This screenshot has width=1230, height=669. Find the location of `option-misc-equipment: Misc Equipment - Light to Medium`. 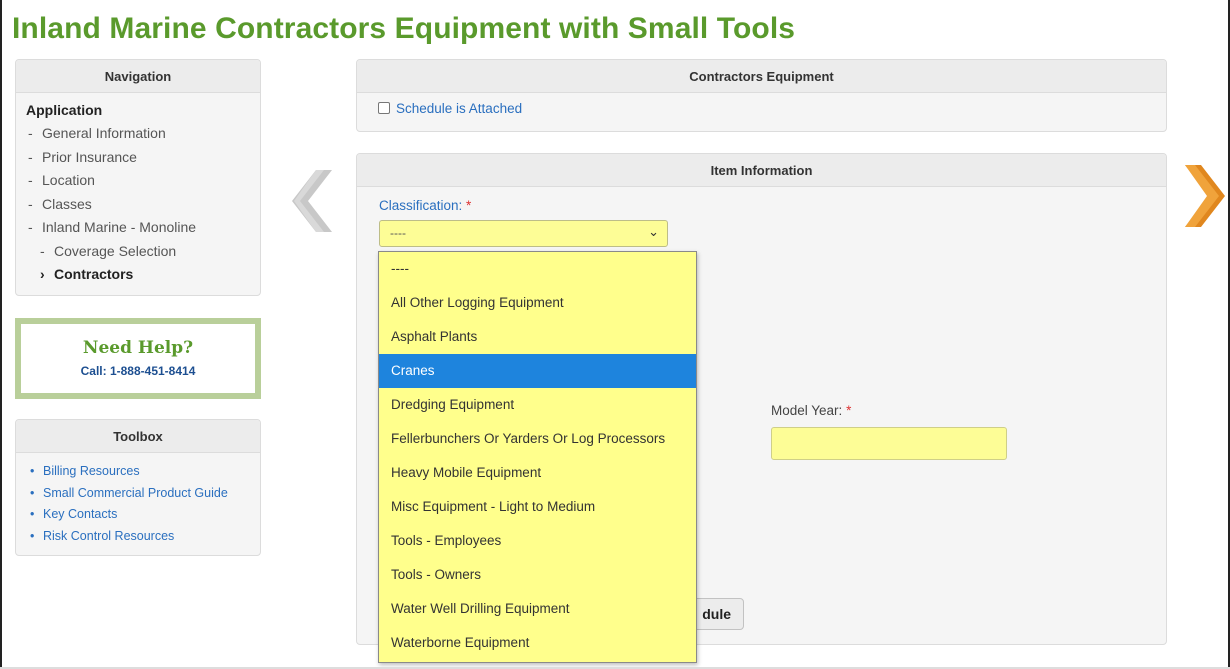

option-misc-equipment: Misc Equipment - Light to Medium is located at coordinates (537, 507).